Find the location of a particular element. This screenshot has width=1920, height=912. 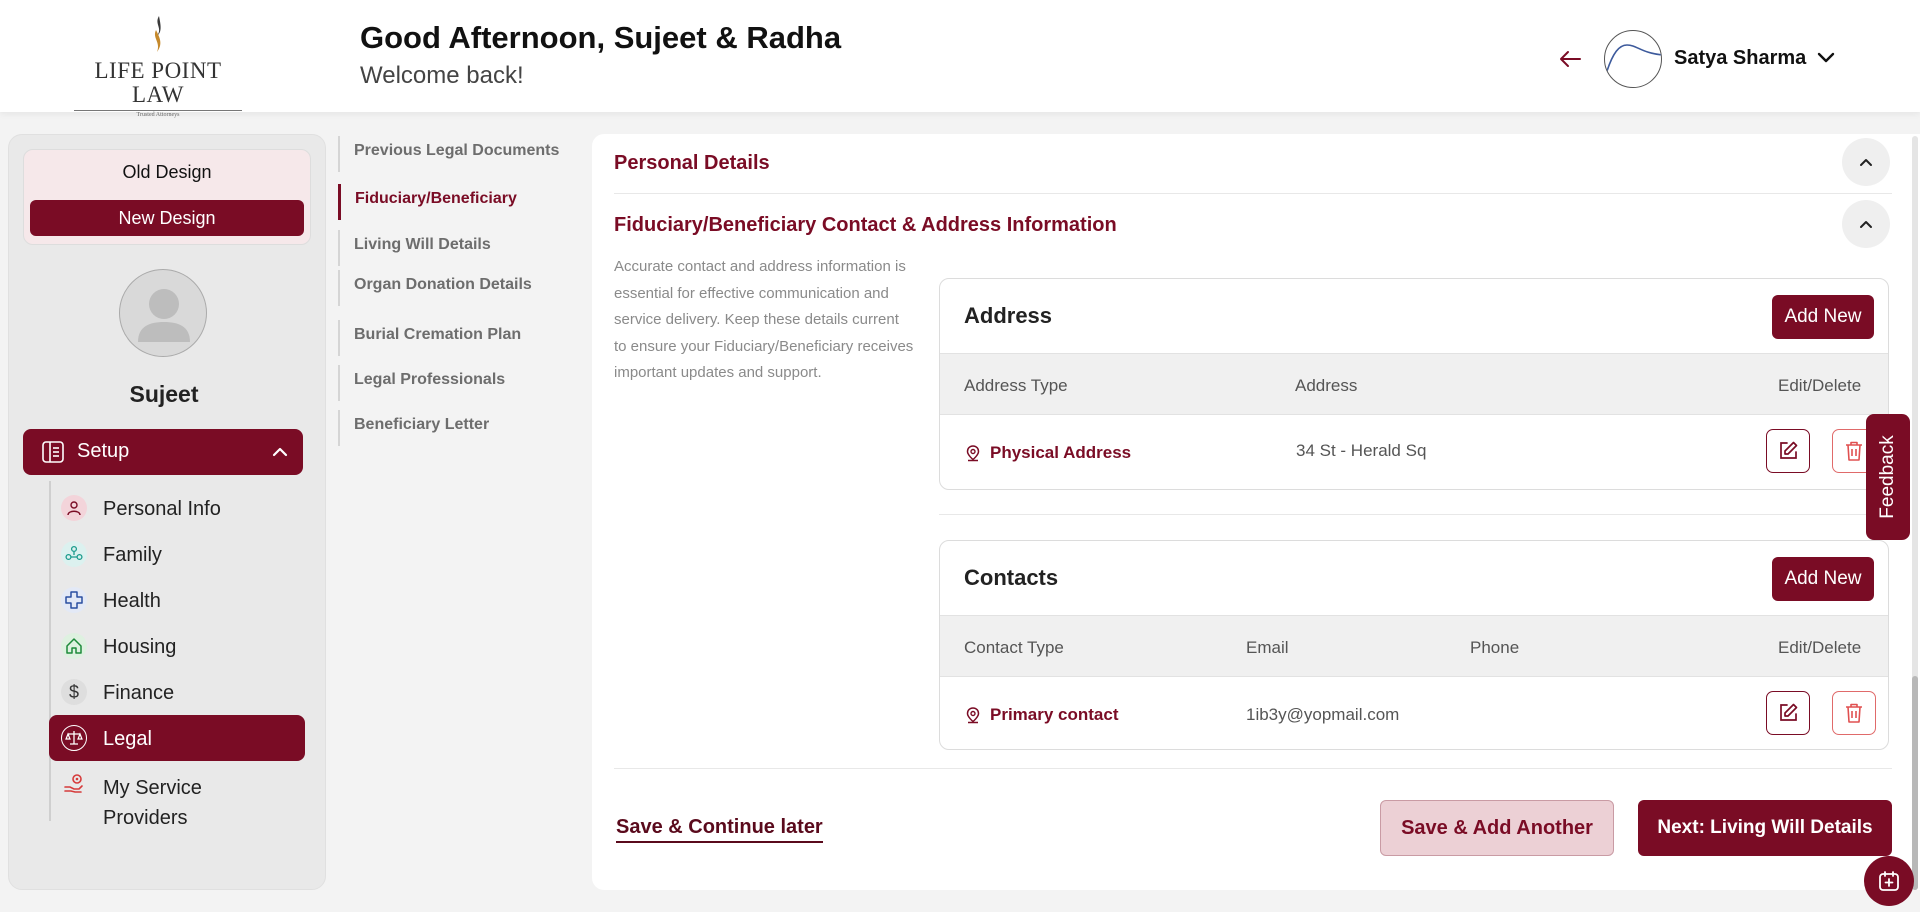

sidebar-item-label: My Service Providers is located at coordinates (152, 803).